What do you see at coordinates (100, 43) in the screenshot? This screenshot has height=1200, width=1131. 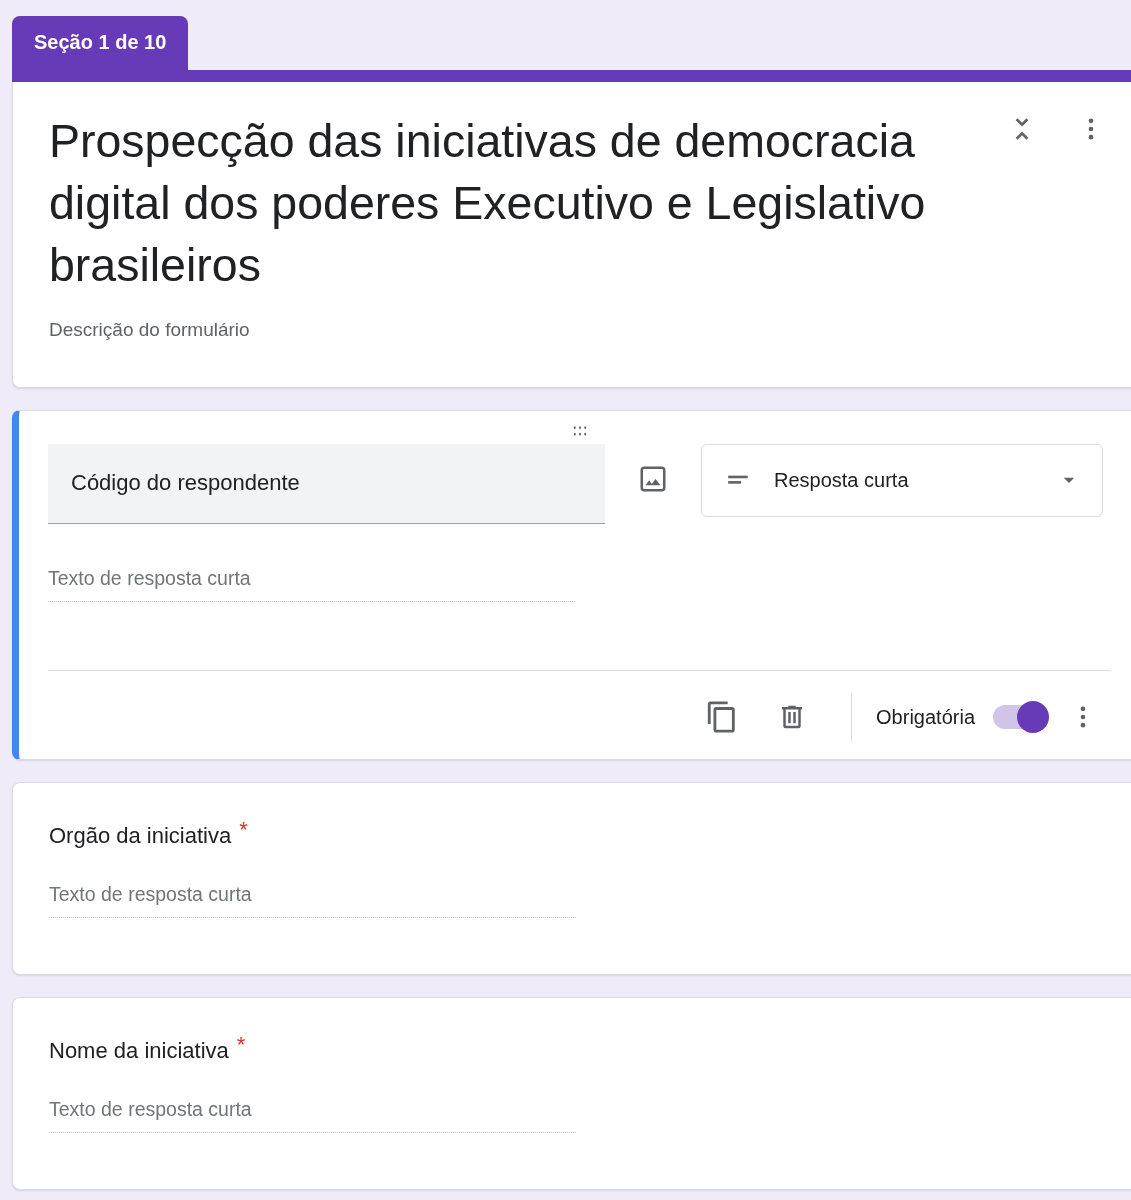 I see `section-tab: Seção 1 de 10` at bounding box center [100, 43].